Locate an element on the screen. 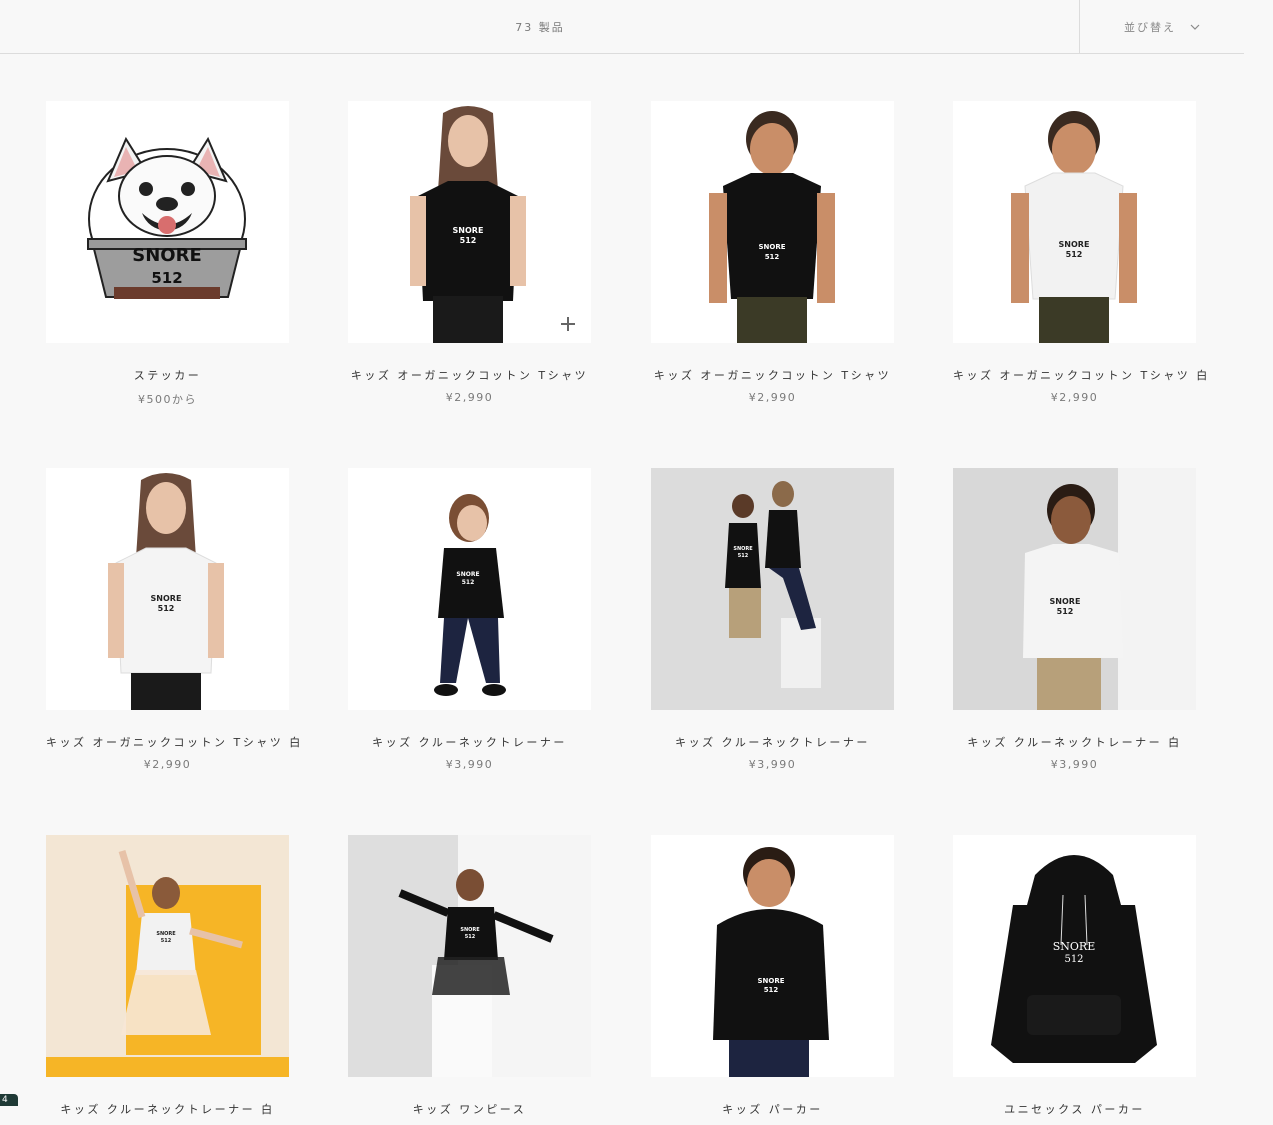 This screenshot has height=1125, width=1273. chat-widget-badge: 4 is located at coordinates (9, 1100).